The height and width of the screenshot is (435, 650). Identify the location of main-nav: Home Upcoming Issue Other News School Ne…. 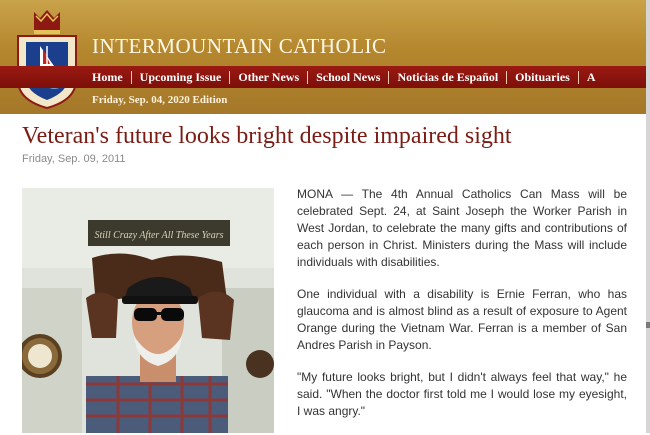
(325, 77).